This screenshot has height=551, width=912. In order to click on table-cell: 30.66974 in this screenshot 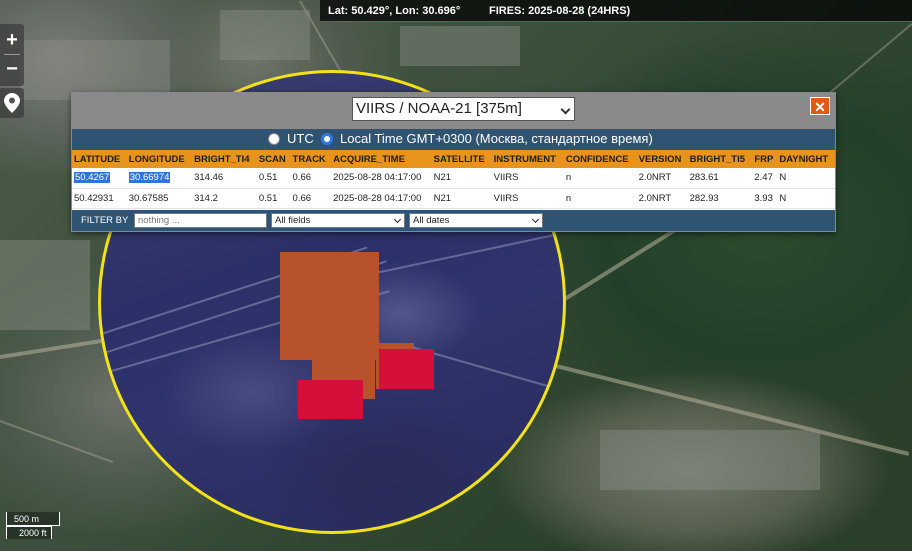, I will do `click(159, 178)`.